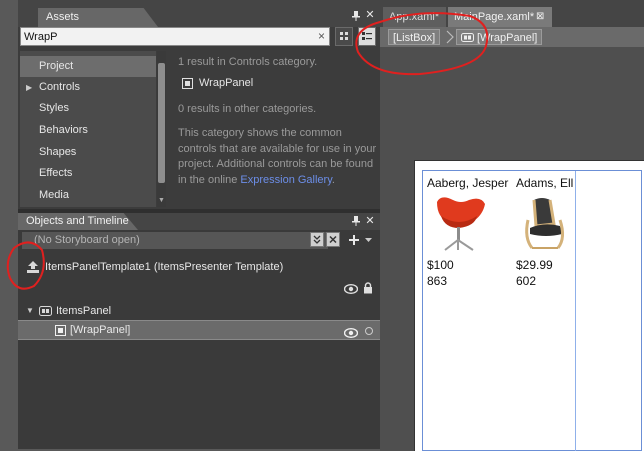 The height and width of the screenshot is (451, 644). Describe the element at coordinates (30, 311) in the screenshot. I see `collapse-arrow-icon: ▼` at that location.